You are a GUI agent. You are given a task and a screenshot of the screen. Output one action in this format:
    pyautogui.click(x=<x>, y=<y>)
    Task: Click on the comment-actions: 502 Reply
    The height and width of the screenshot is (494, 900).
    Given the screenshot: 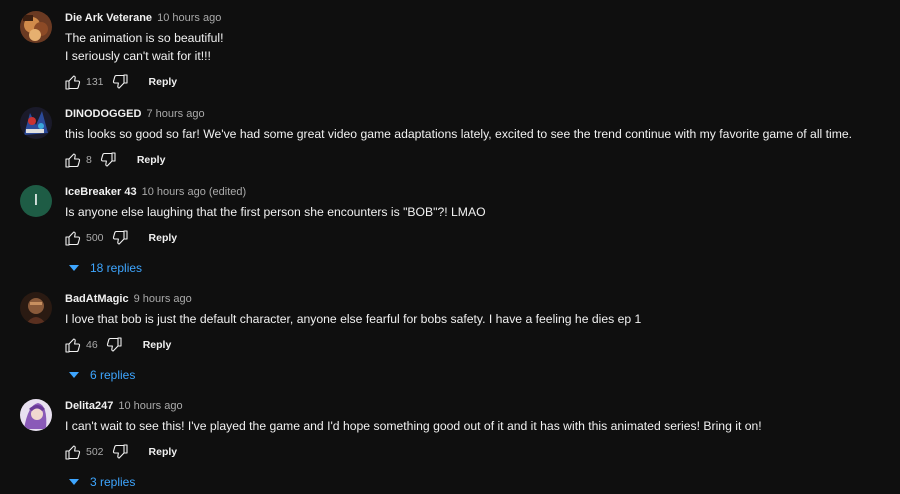 What is the action you would take?
    pyautogui.click(x=472, y=452)
    